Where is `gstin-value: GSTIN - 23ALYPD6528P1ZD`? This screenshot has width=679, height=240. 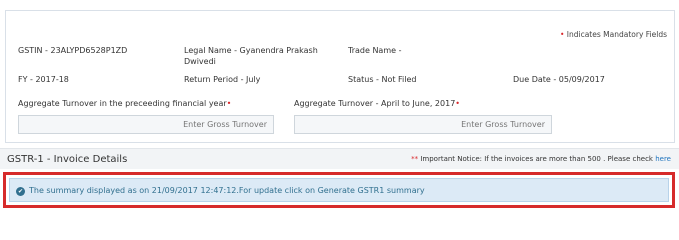 gstin-value: GSTIN - 23ALYPD6528P1ZD is located at coordinates (73, 50).